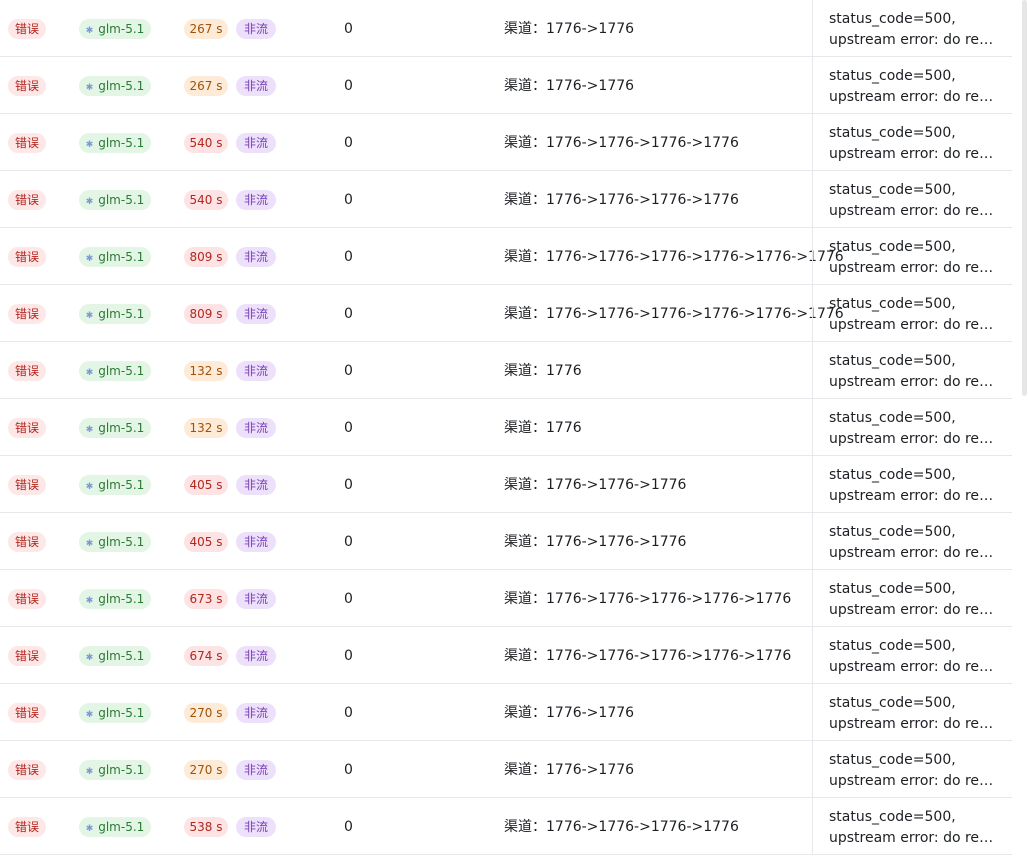 The height and width of the screenshot is (867, 1028). I want to click on duration-badge: 132 s, so click(206, 371).